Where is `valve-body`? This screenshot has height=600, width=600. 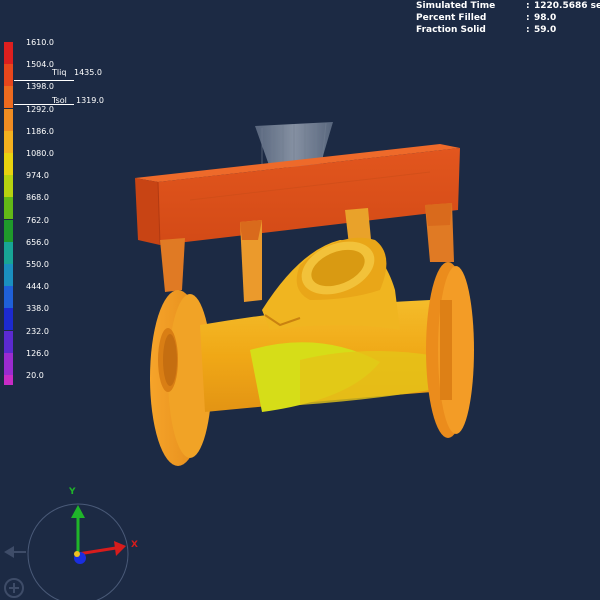
valve-body is located at coordinates (316, 324).